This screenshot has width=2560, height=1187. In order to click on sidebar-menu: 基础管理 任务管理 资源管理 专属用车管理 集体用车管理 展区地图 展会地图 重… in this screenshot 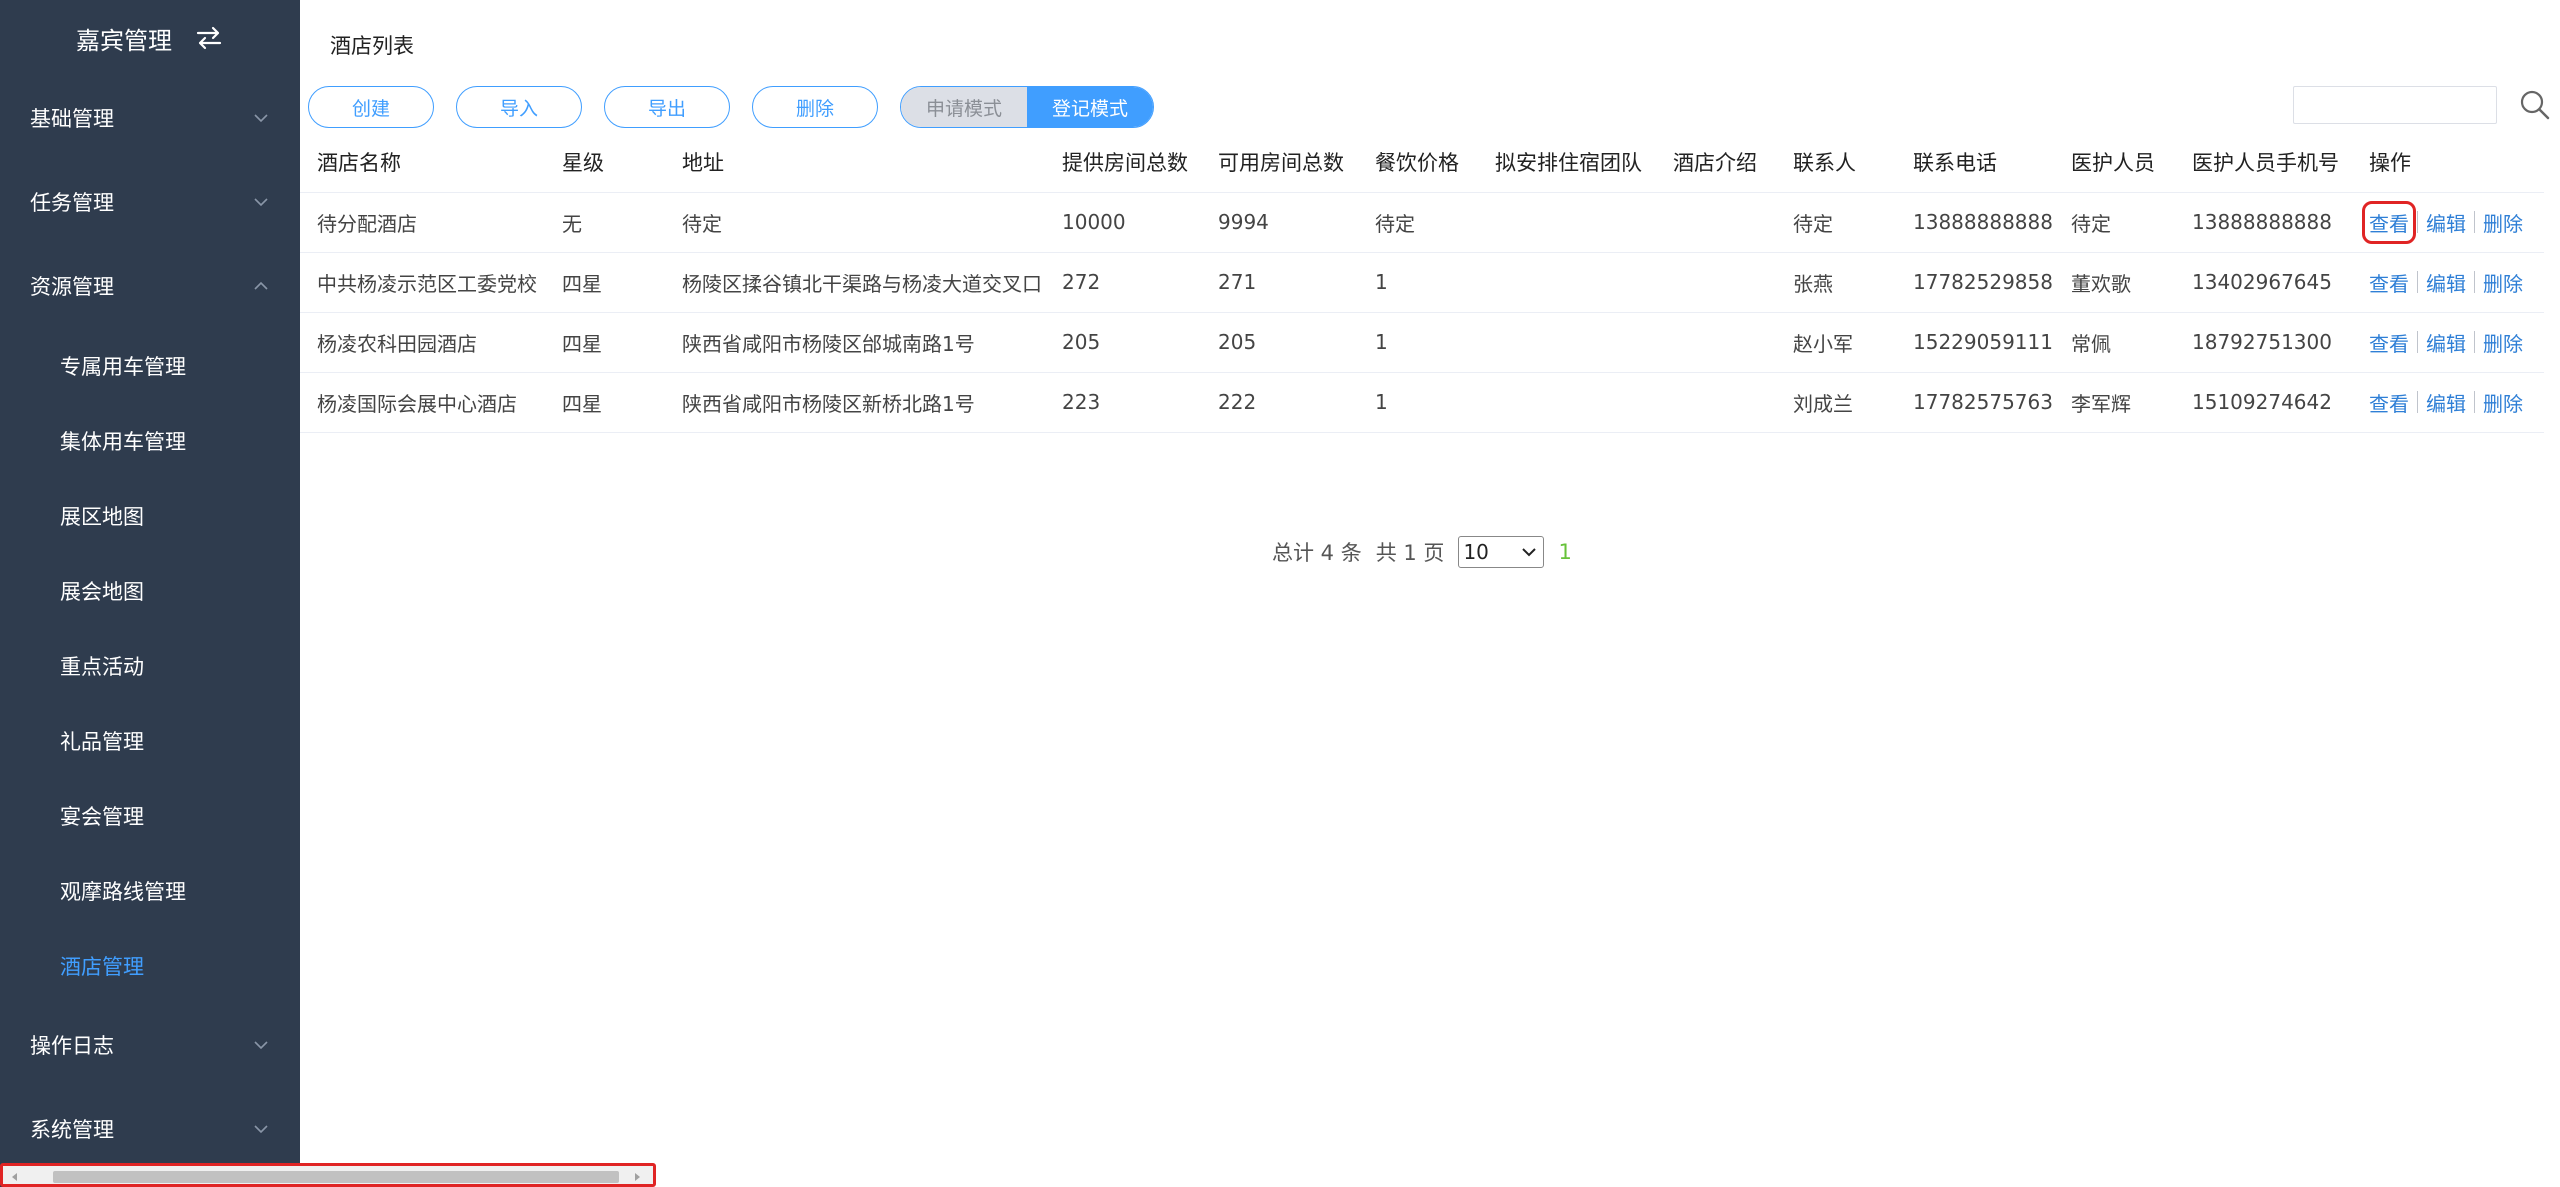, I will do `click(150, 623)`.